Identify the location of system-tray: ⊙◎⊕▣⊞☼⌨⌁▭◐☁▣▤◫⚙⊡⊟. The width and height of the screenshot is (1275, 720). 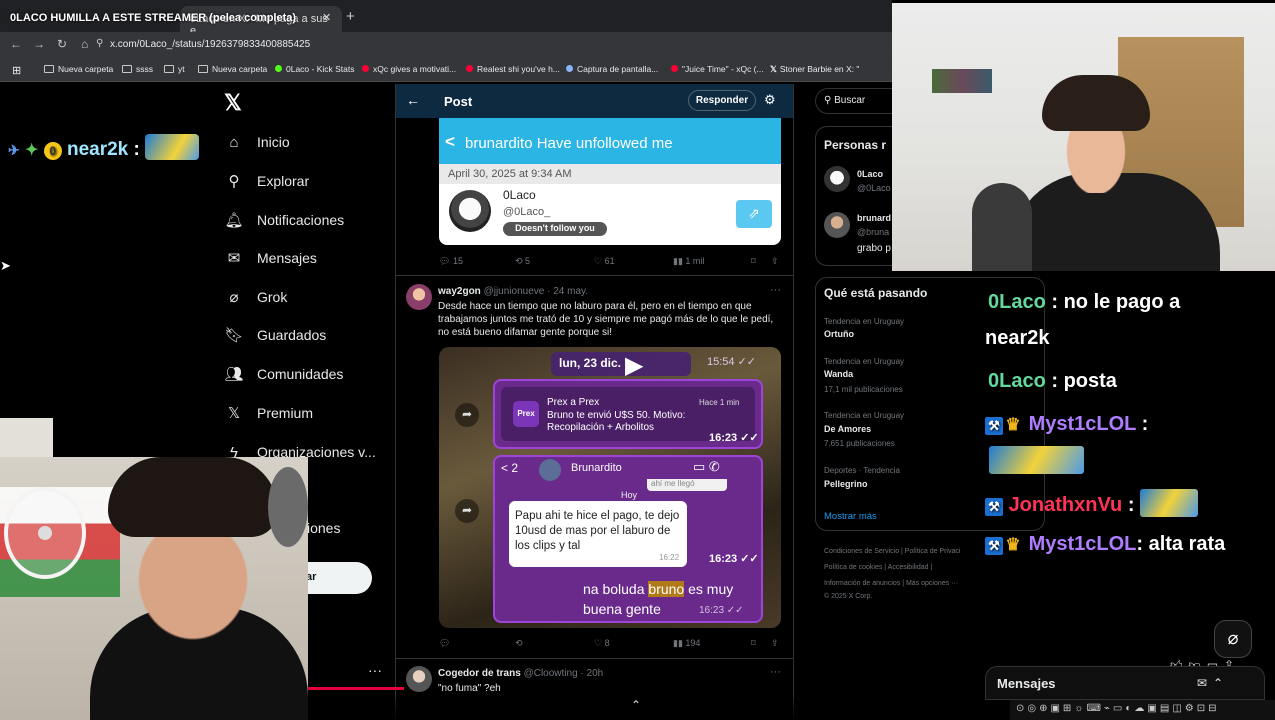
(1142, 710).